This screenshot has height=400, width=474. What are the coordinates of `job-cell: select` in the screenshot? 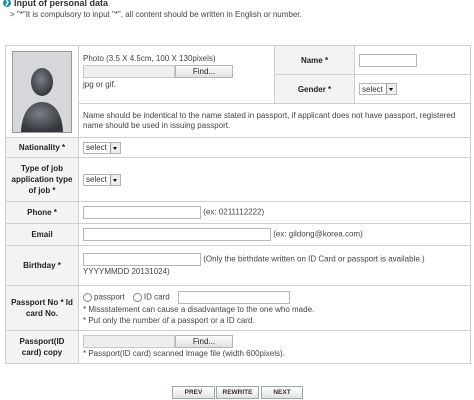 It's located at (274, 179).